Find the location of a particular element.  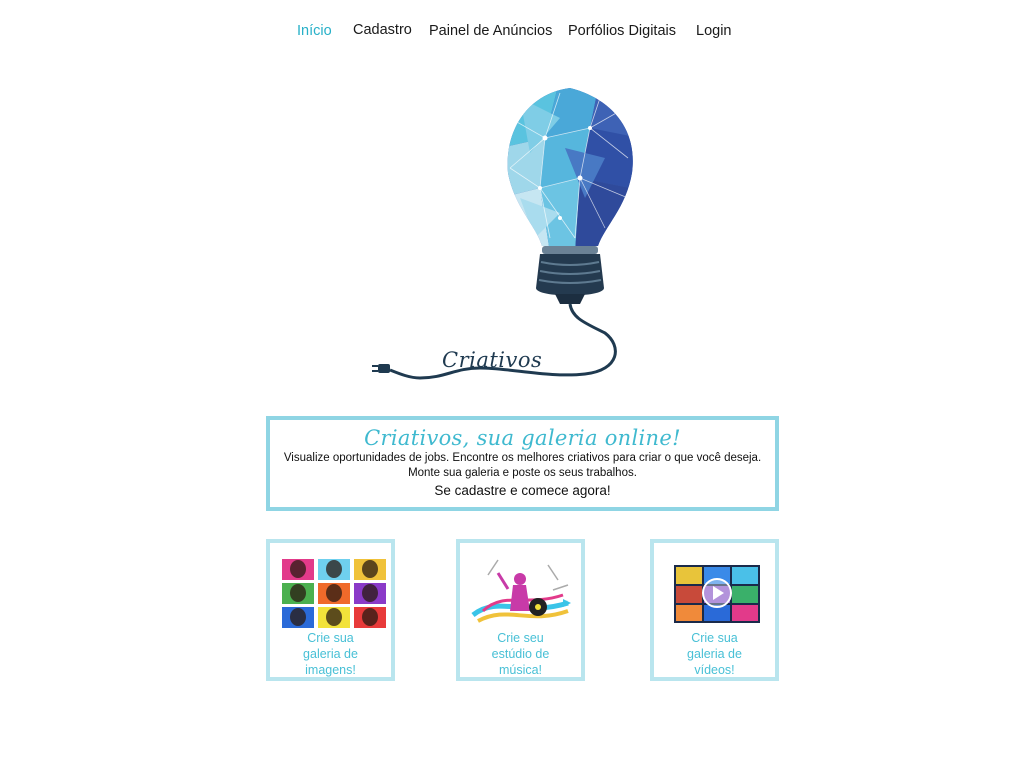

card-image-gallery: Crie sua galeria de imagens! is located at coordinates (330, 610).